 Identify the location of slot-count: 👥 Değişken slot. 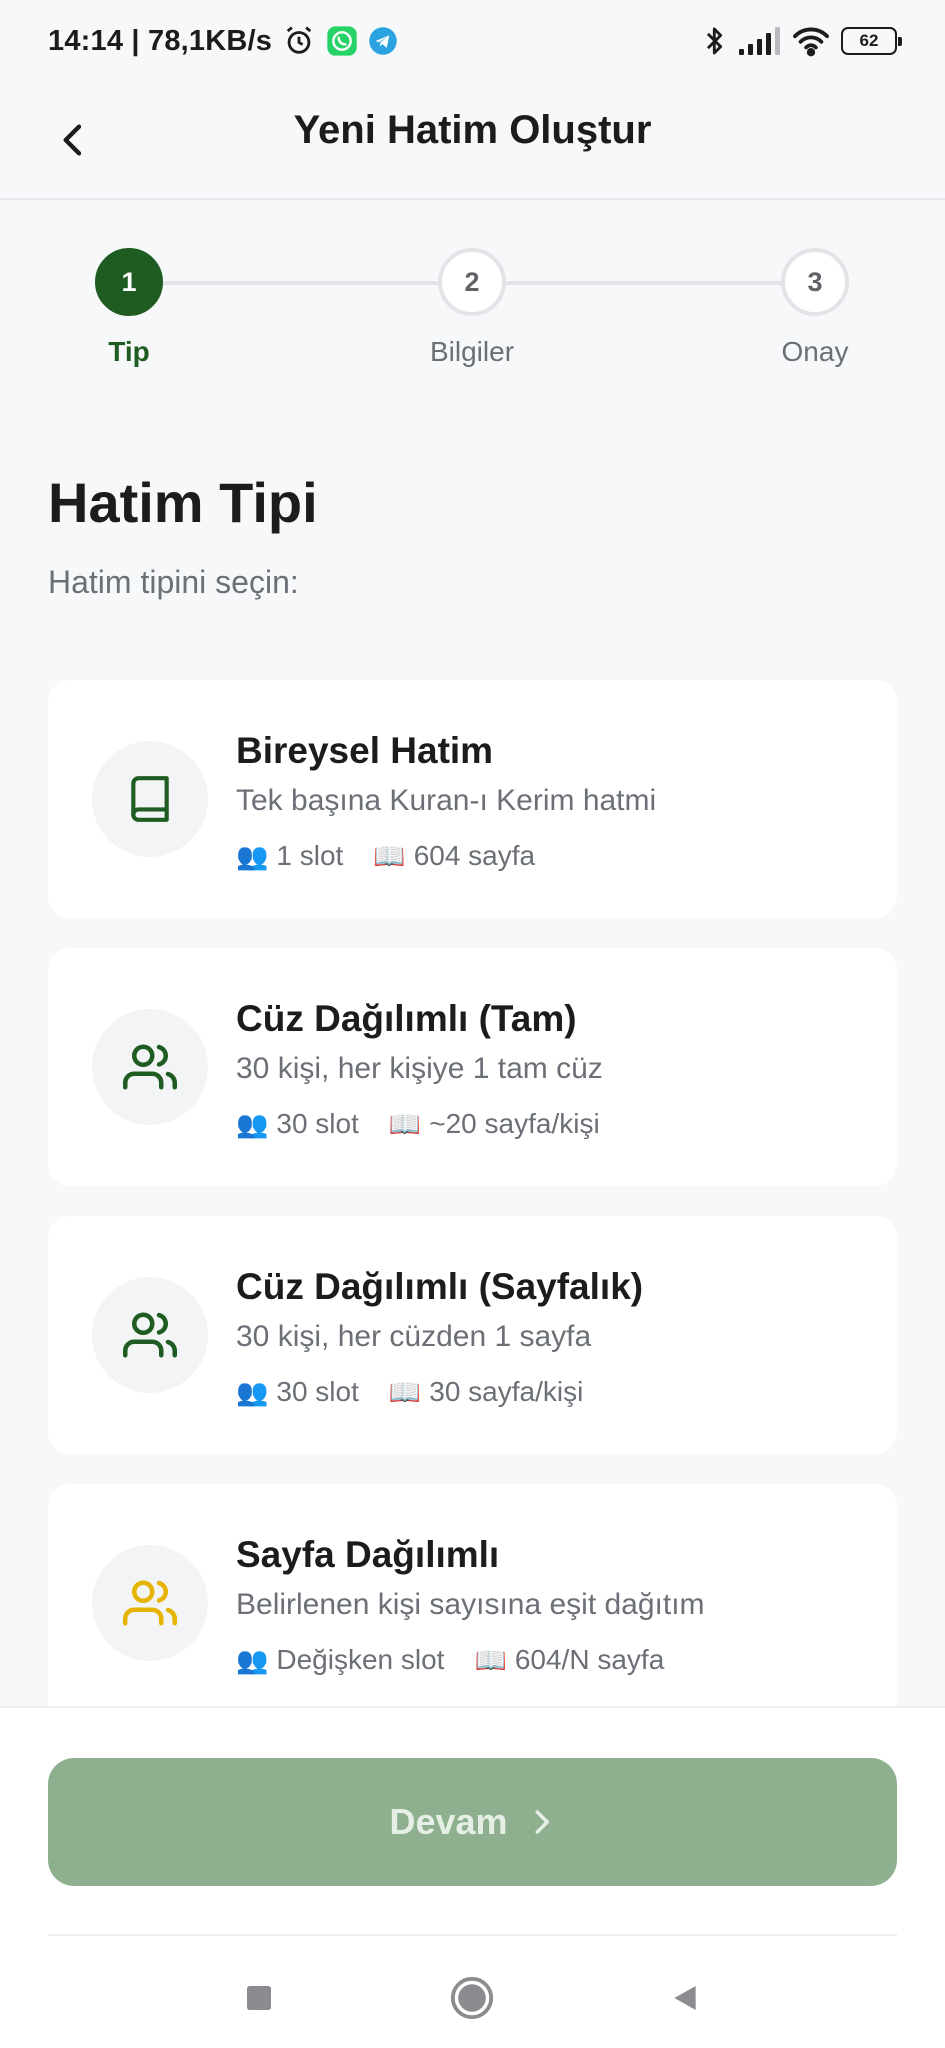
(340, 1660).